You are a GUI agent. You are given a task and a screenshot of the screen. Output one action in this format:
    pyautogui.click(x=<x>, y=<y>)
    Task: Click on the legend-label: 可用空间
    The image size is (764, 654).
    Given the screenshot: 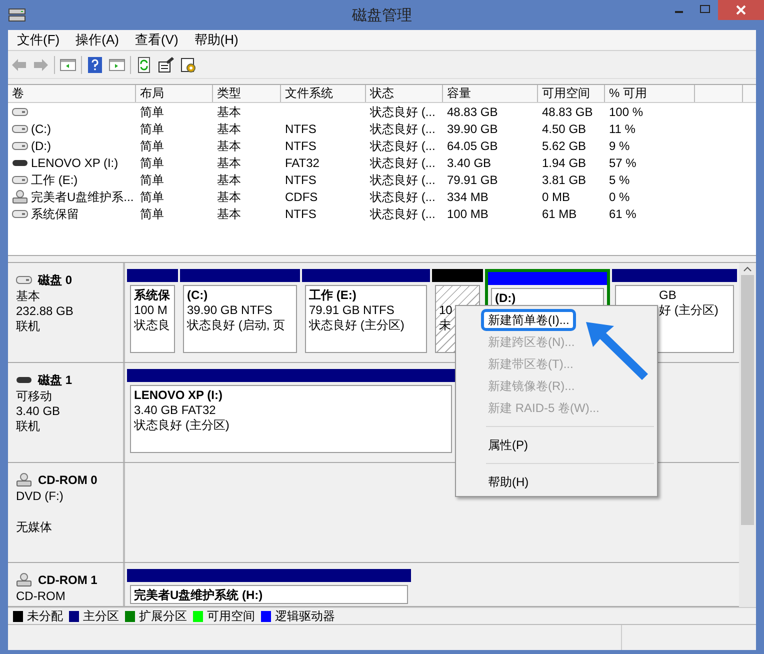 What is the action you would take?
    pyautogui.click(x=231, y=616)
    